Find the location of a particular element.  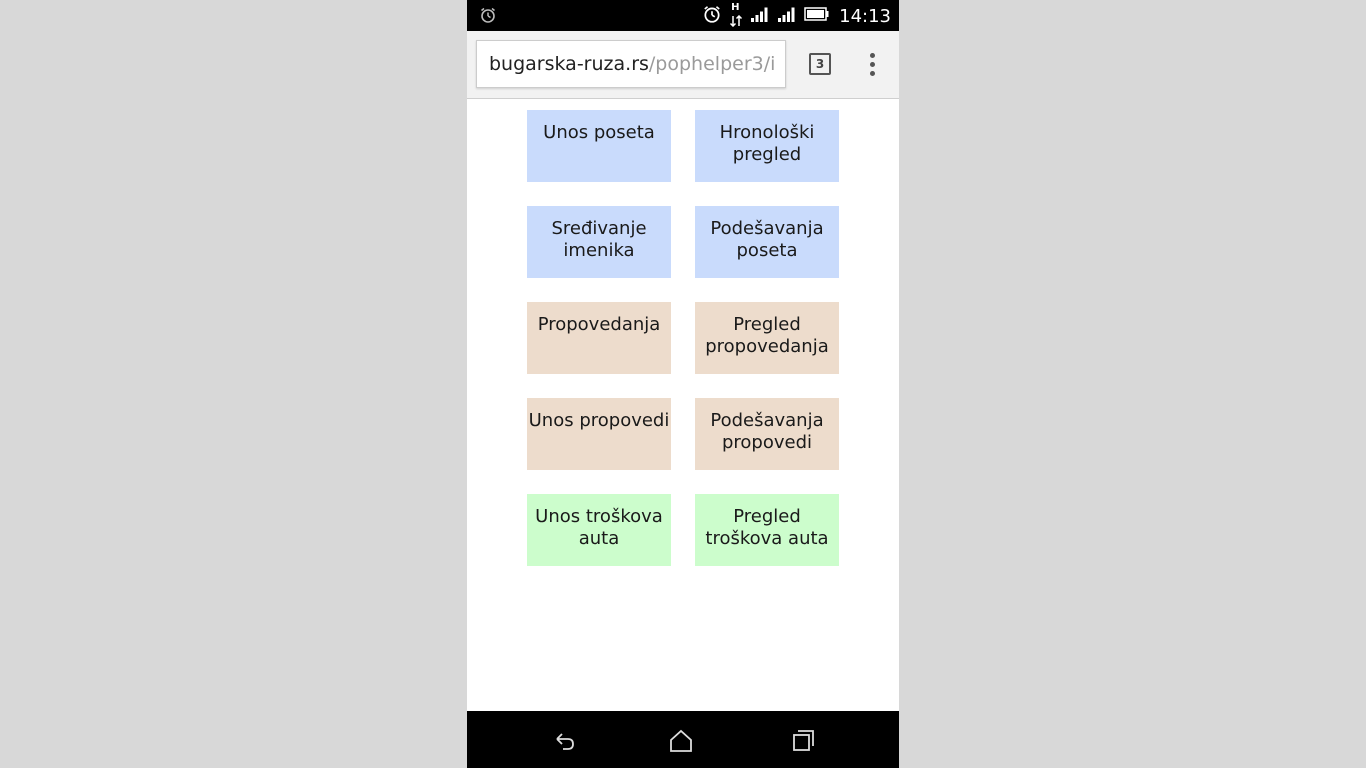

pregled-propovedanja-button: Pregled propovedanja is located at coordinates (767, 338).